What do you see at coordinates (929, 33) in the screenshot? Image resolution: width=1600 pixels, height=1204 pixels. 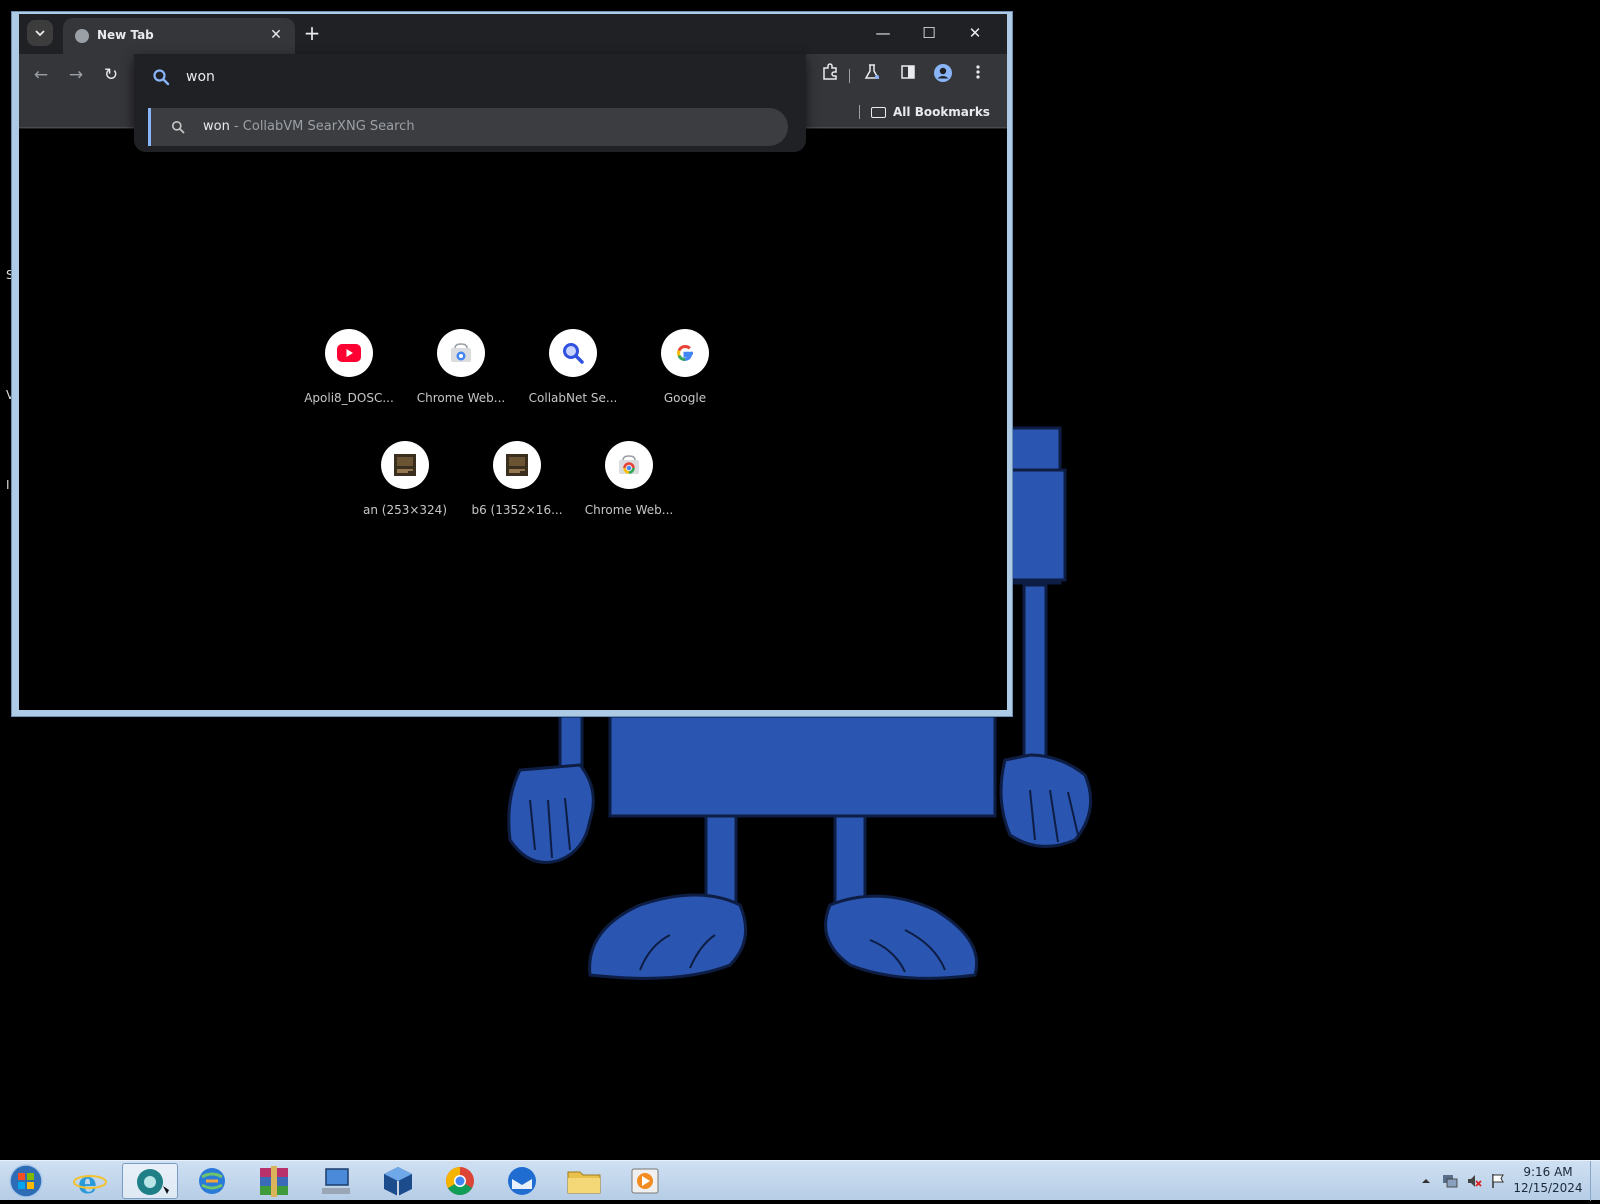 I see `maximize-button: ☐` at bounding box center [929, 33].